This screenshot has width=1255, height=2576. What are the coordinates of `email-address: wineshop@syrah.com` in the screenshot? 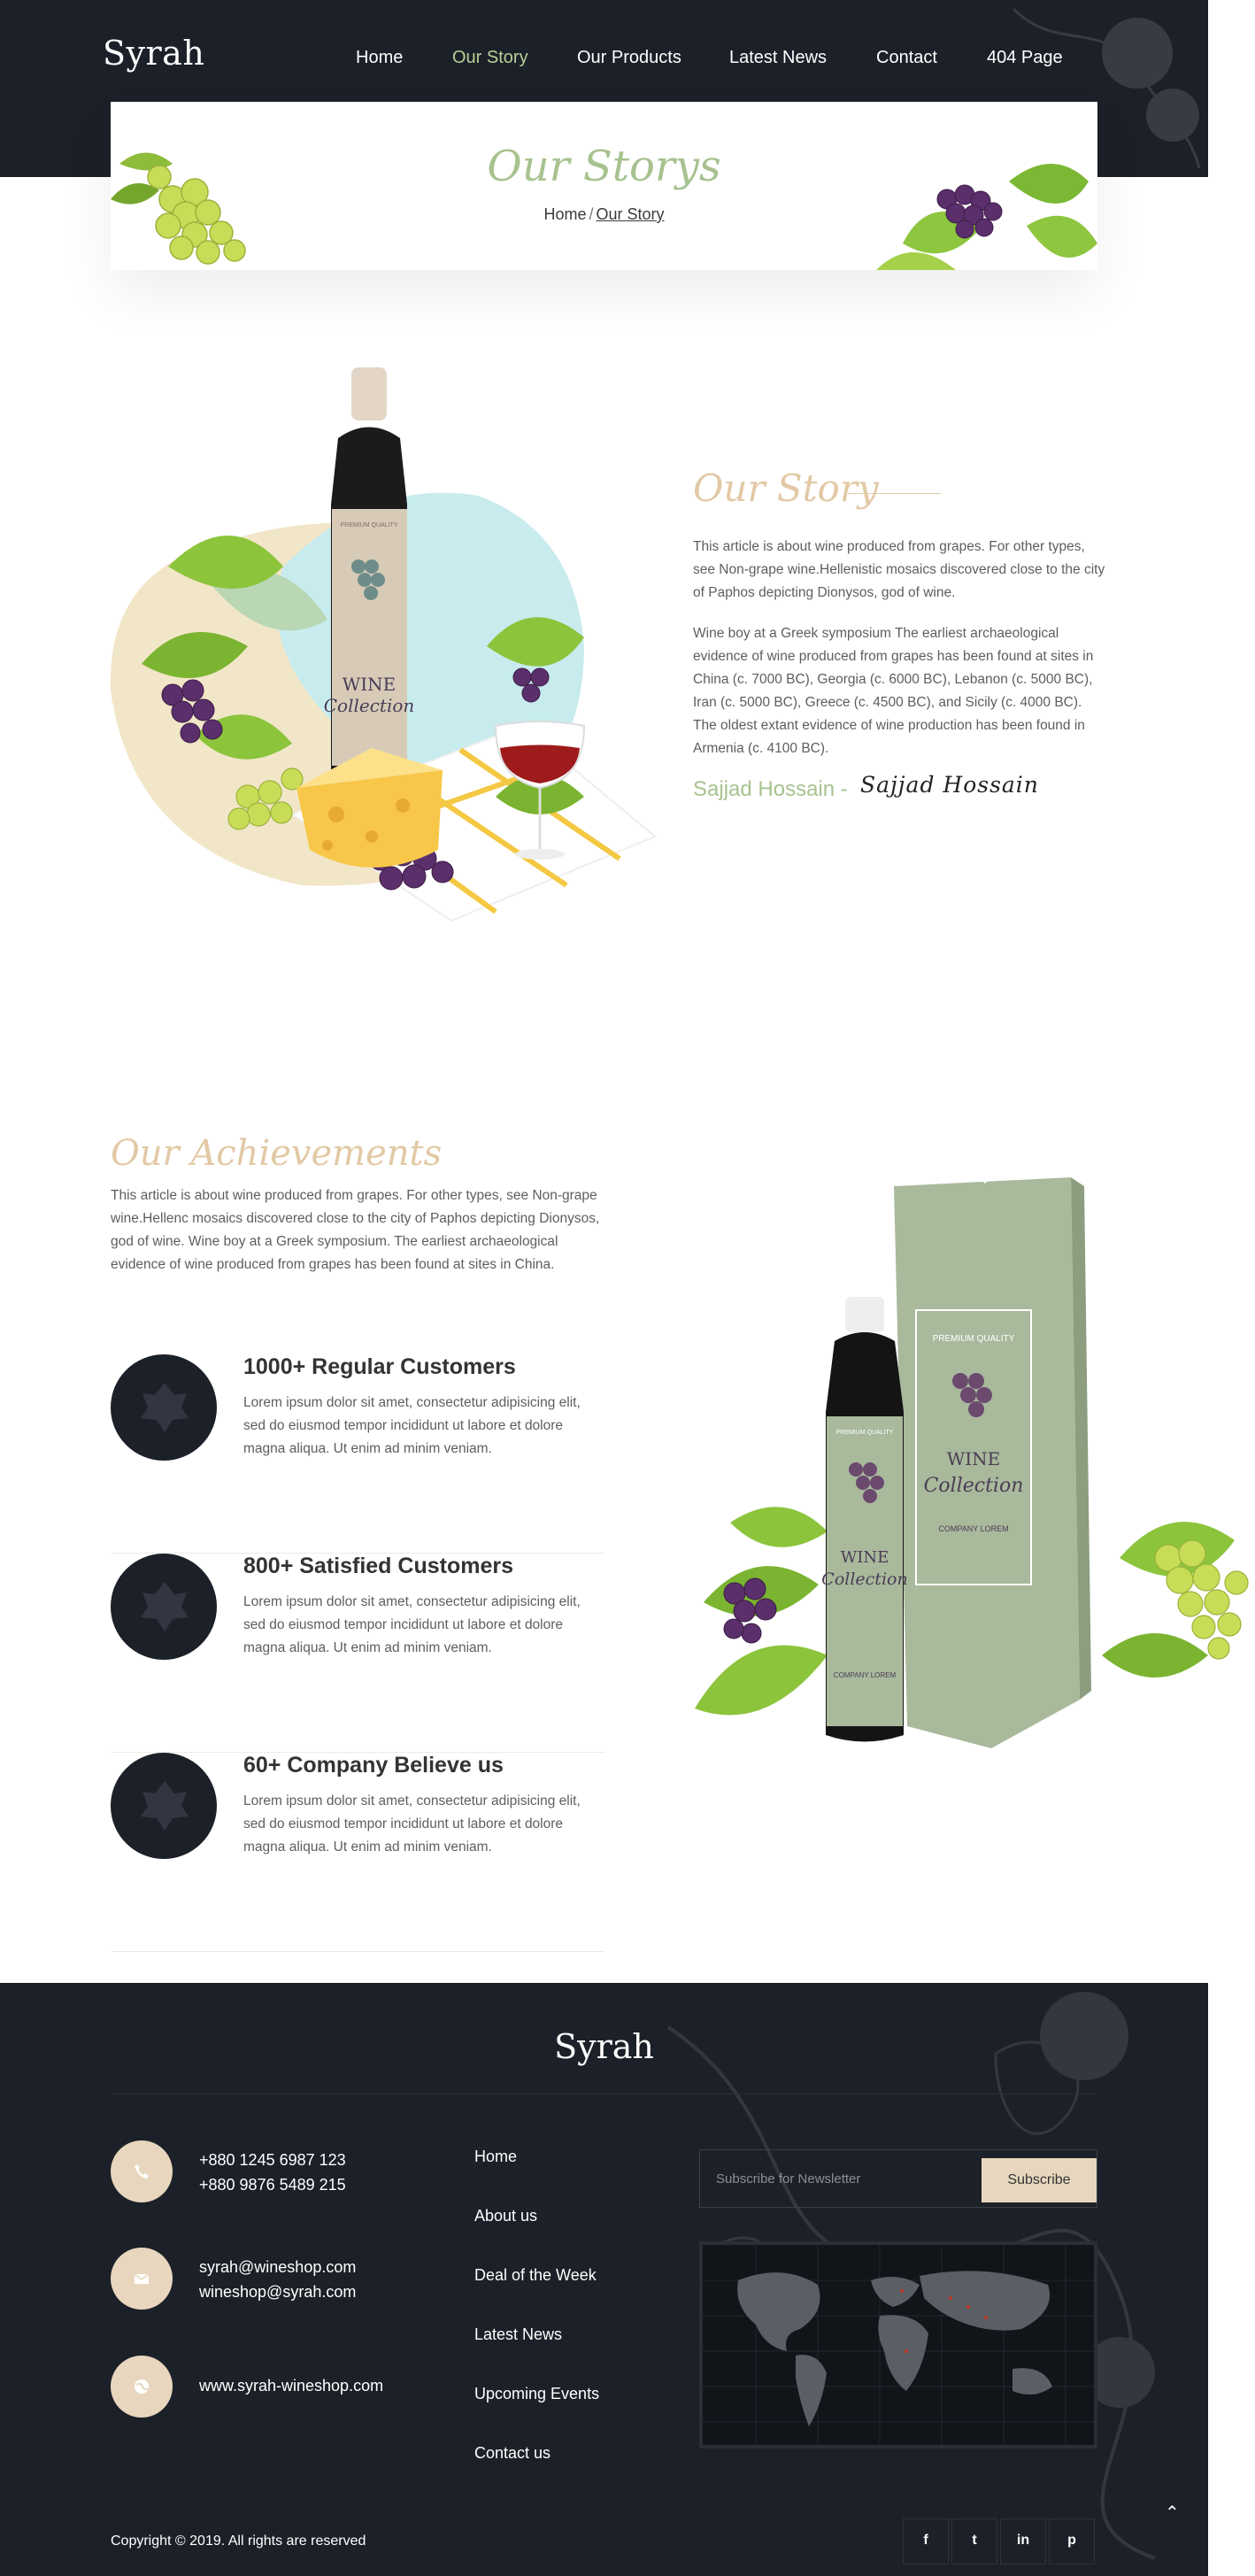 It's located at (277, 2291).